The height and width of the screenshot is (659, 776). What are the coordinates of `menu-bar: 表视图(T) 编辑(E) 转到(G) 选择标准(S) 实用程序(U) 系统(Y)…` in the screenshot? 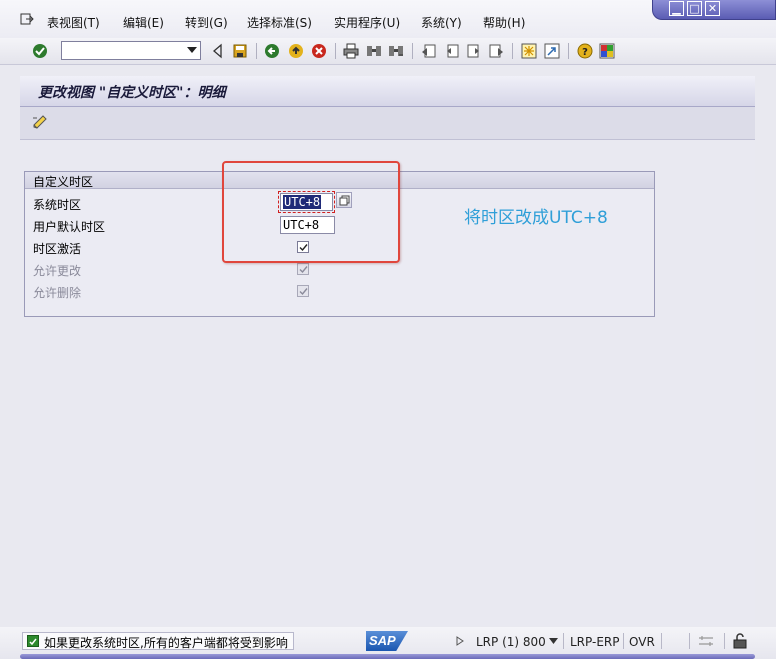 It's located at (388, 19).